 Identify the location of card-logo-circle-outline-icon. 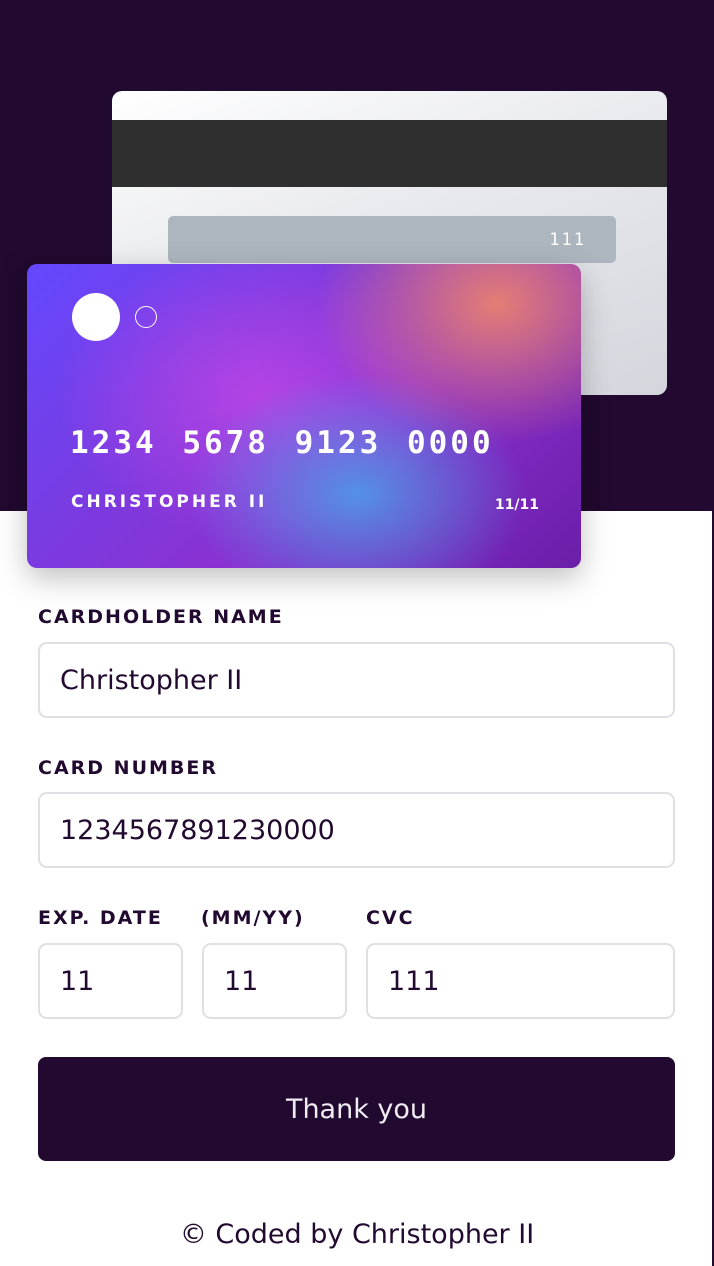
(146, 317).